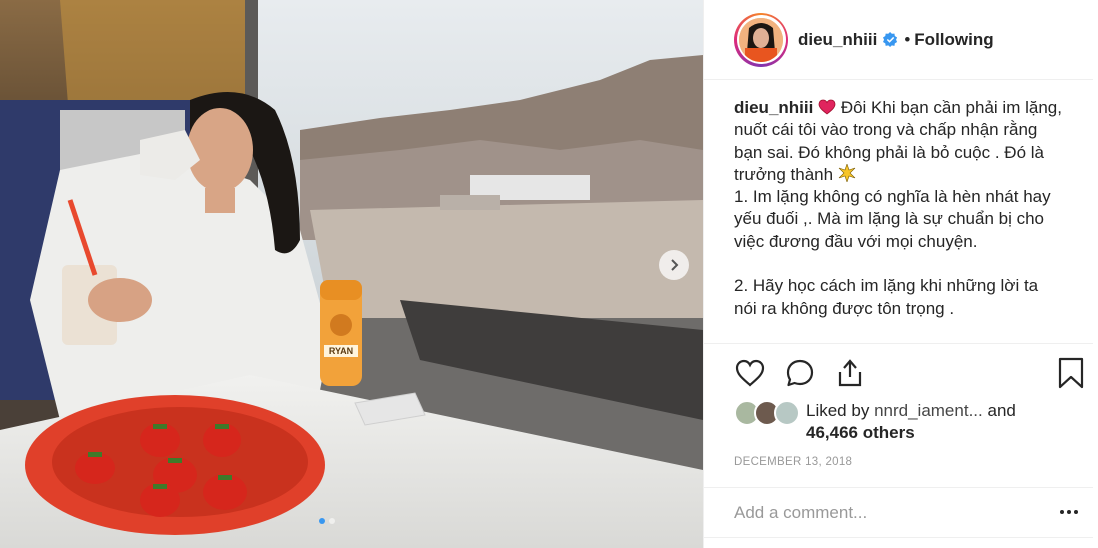  I want to click on share-icon, so click(850, 373).